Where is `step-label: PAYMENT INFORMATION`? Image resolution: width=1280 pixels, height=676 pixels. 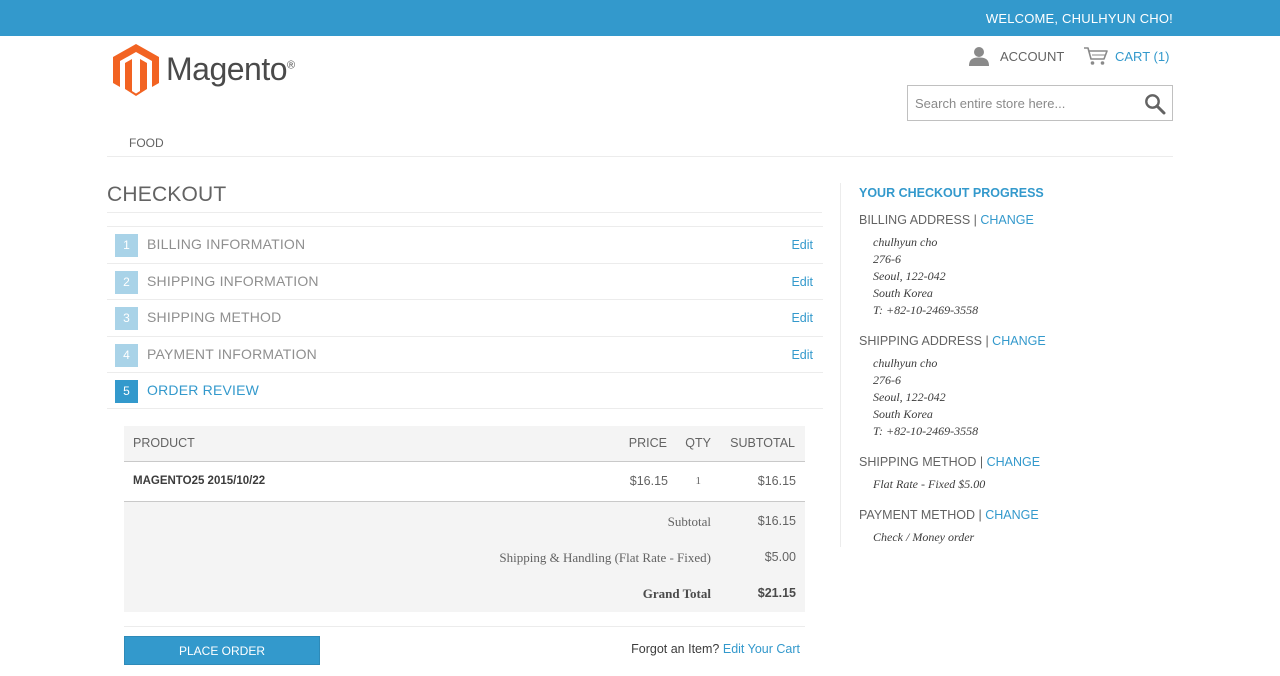 step-label: PAYMENT INFORMATION is located at coordinates (232, 353).